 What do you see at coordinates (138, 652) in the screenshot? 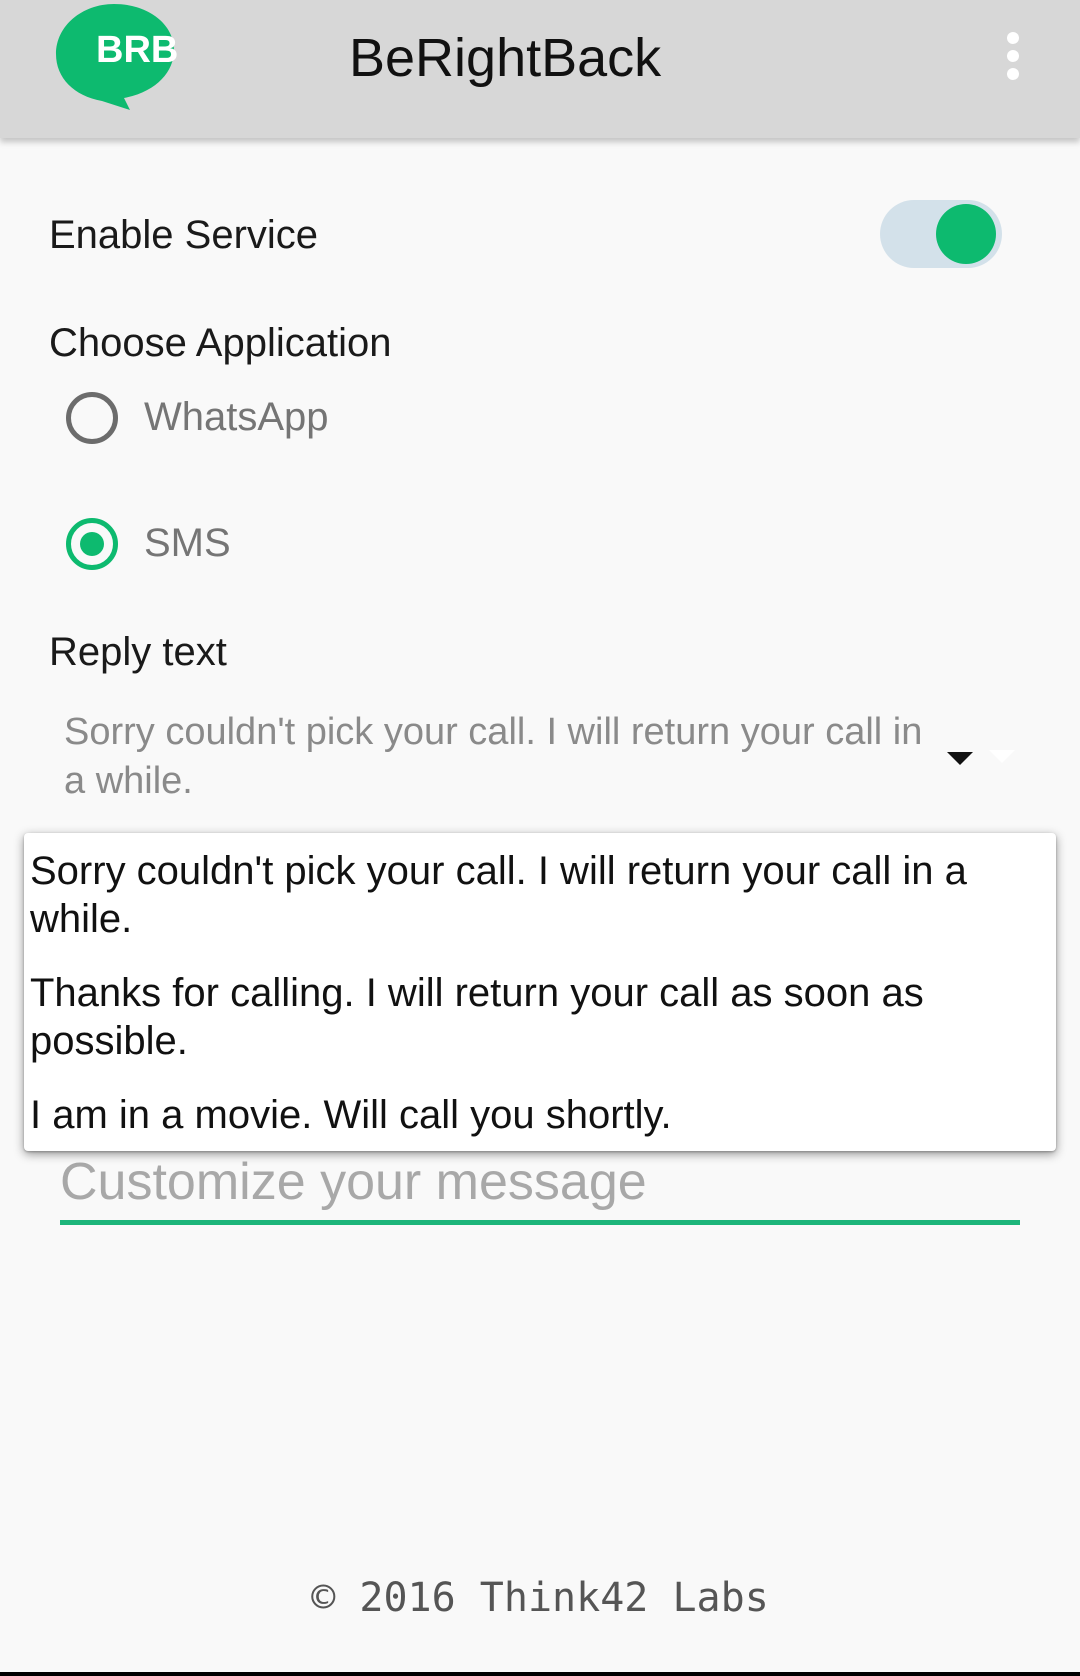
I see `reply-text-label: Reply text` at bounding box center [138, 652].